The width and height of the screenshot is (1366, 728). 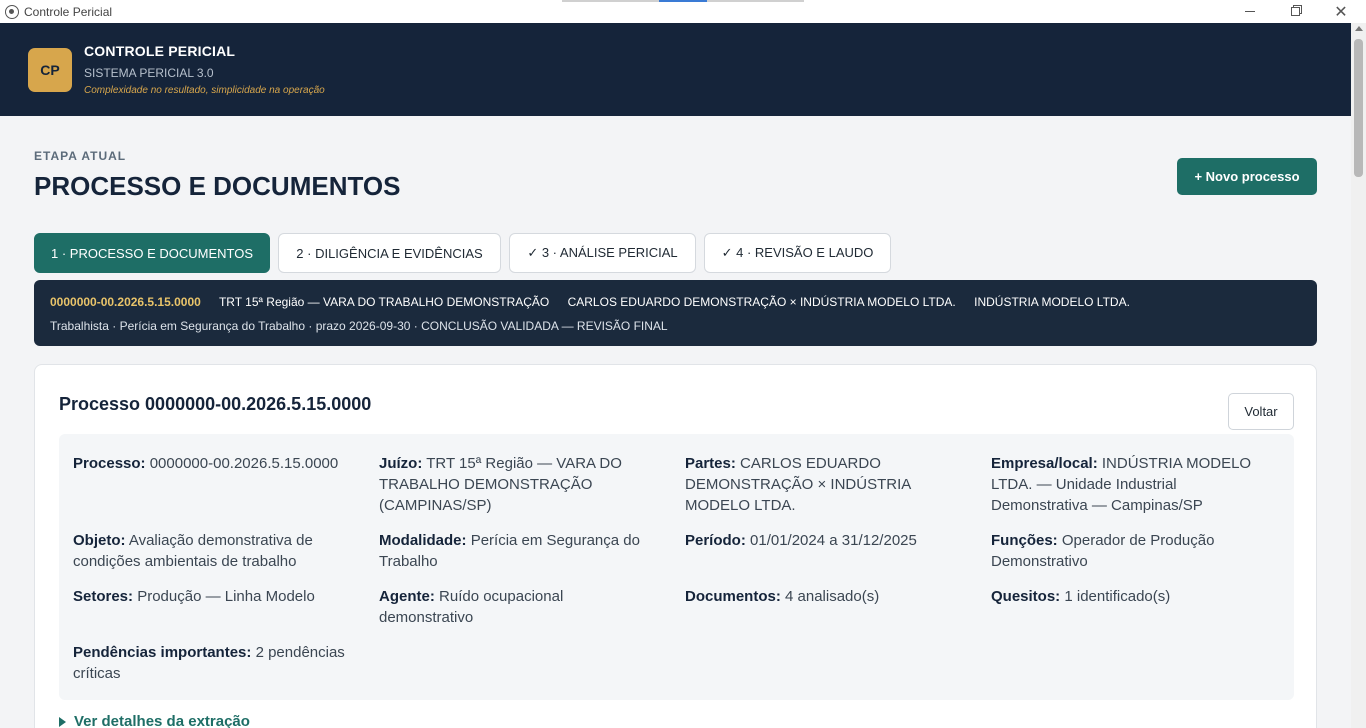 What do you see at coordinates (797, 253) in the screenshot?
I see `tab-revisao-laudo: ✓ 4 · REVISÃO E LAUDO` at bounding box center [797, 253].